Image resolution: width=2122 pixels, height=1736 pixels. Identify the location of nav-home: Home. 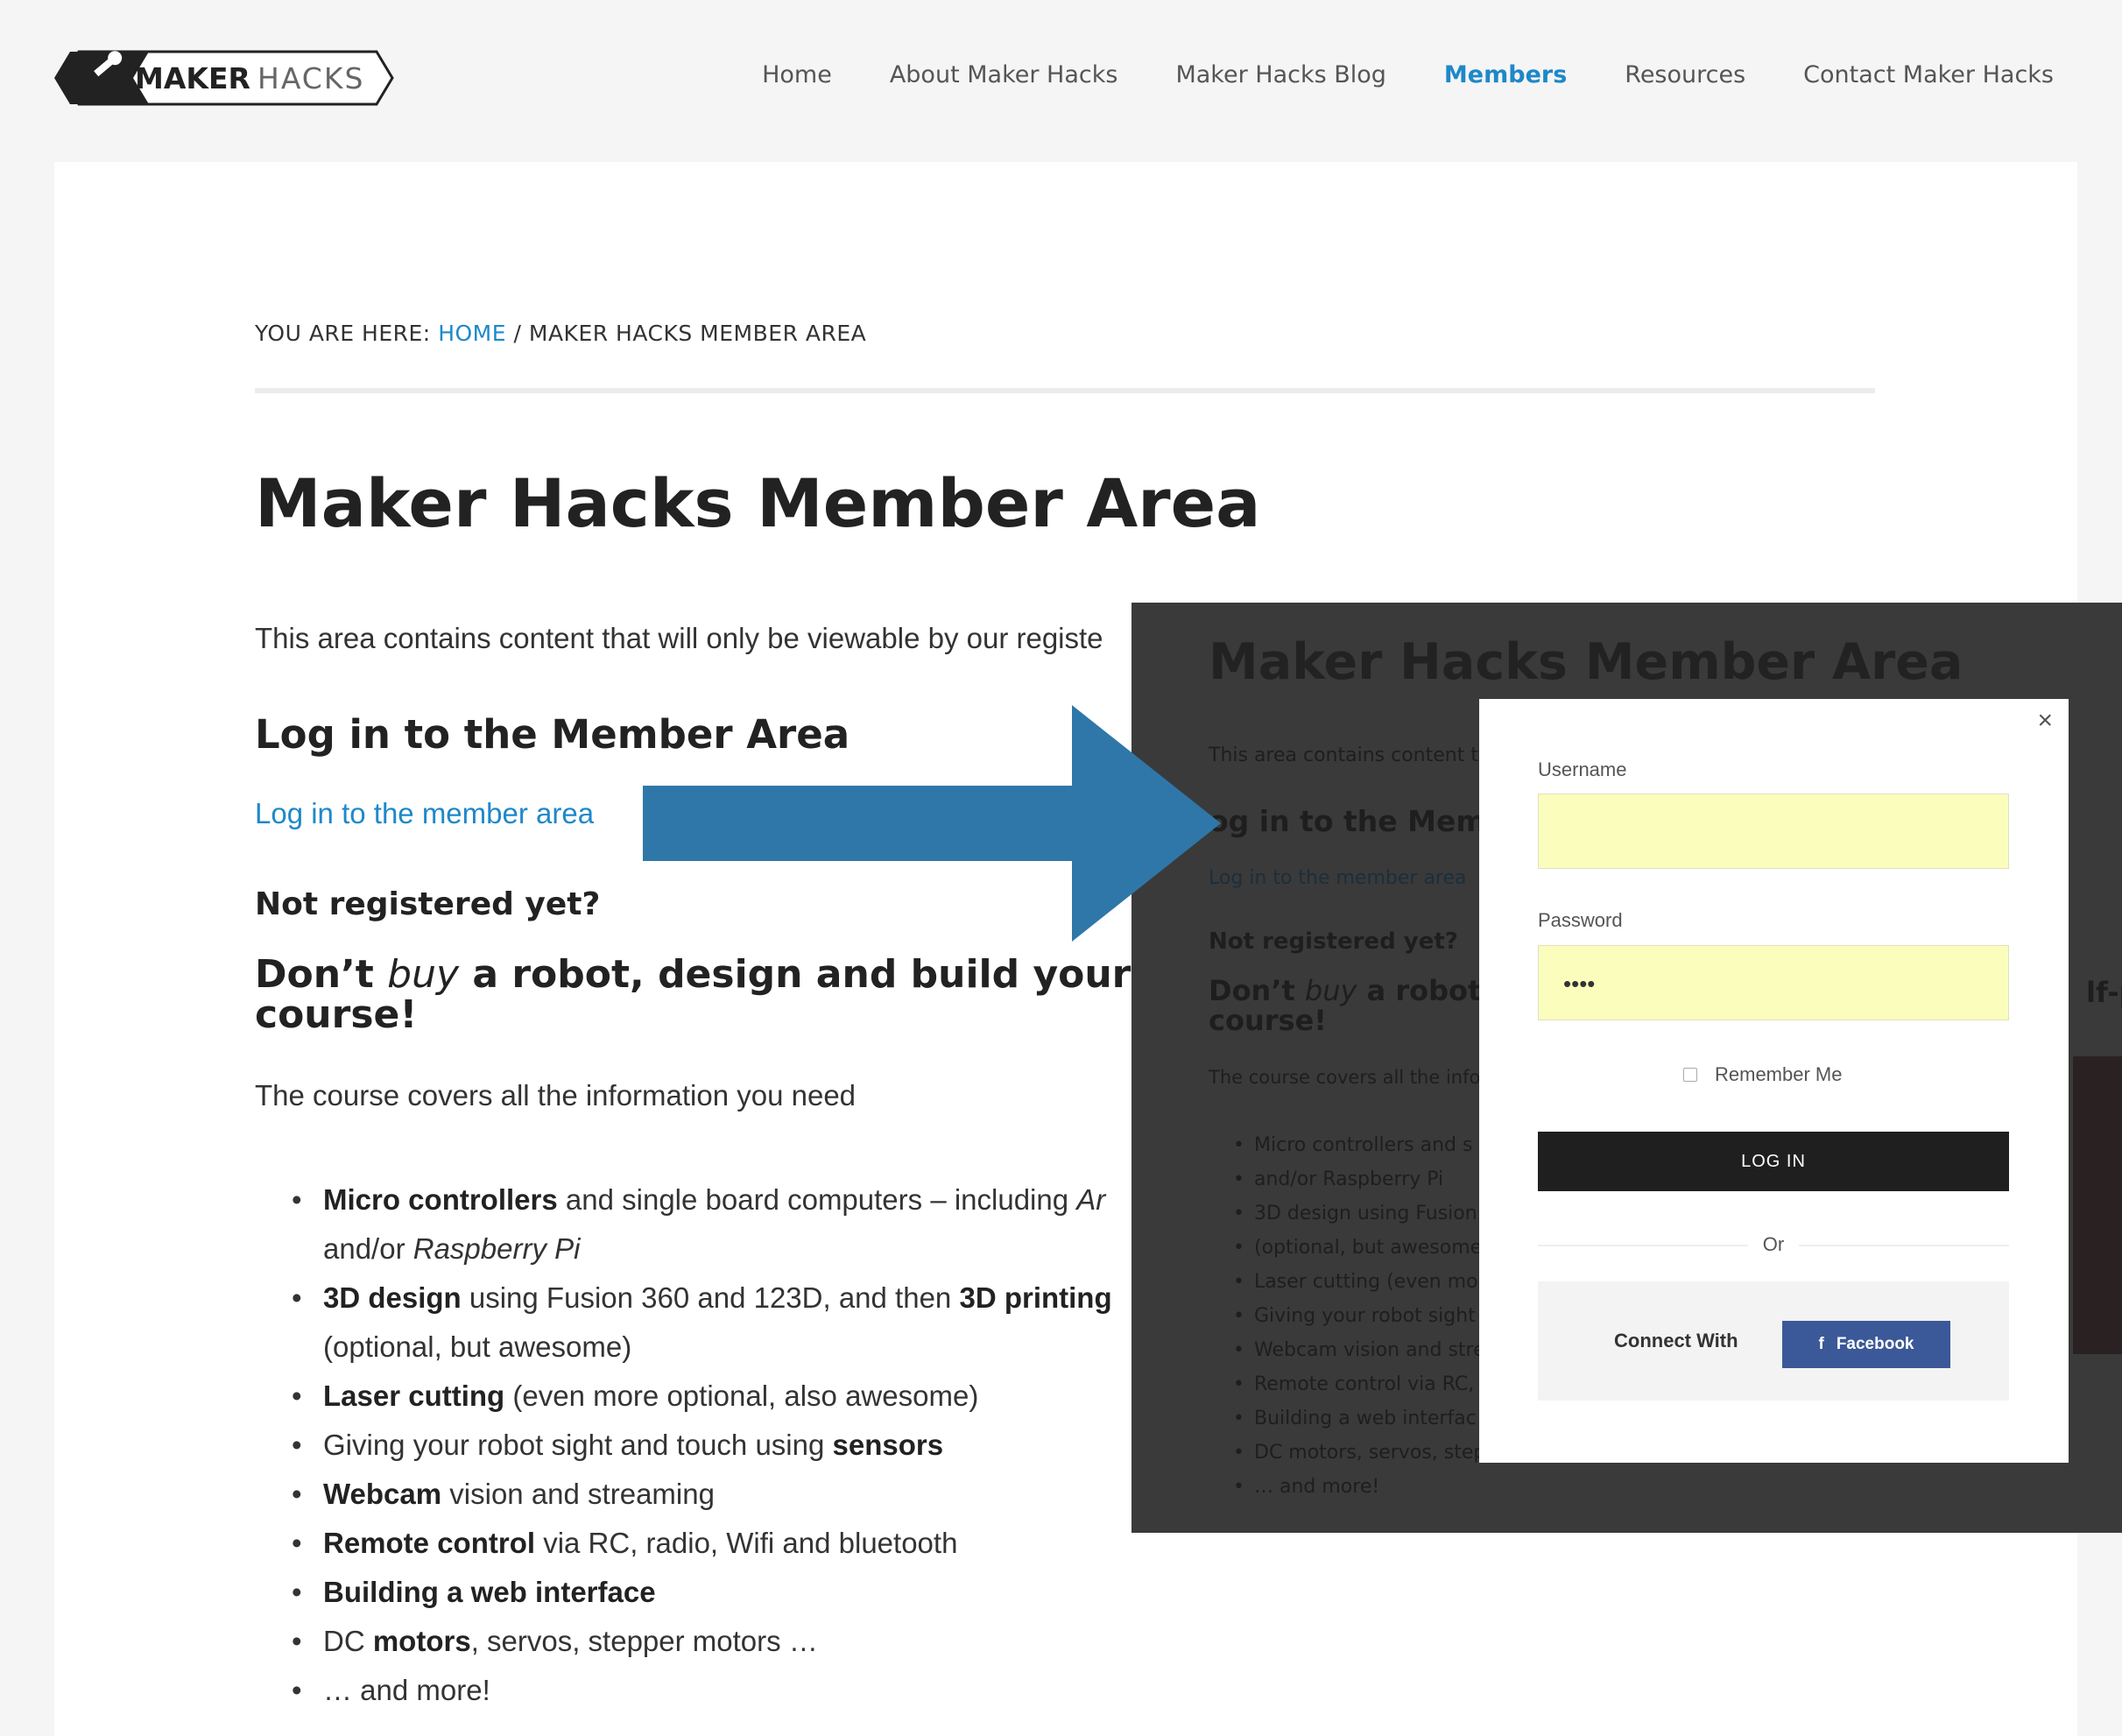
(797, 74).